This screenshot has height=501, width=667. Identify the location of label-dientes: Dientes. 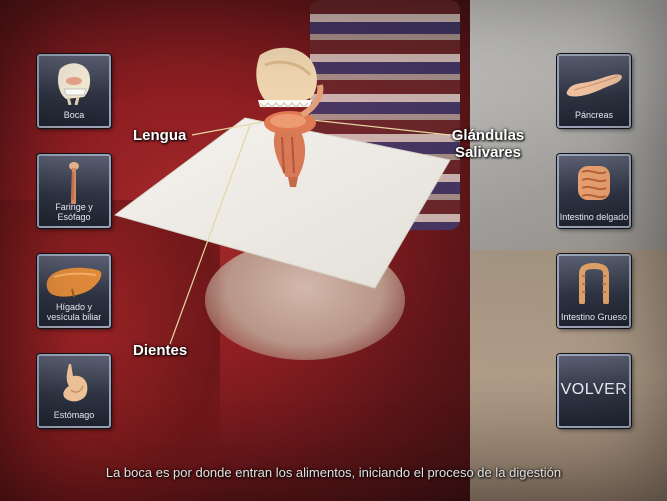
(160, 350).